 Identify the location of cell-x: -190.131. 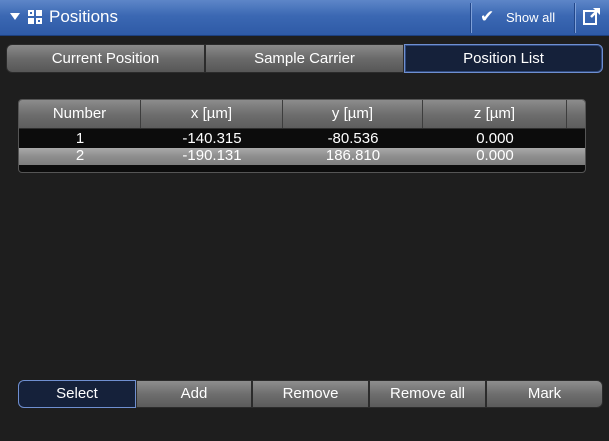
(212, 155).